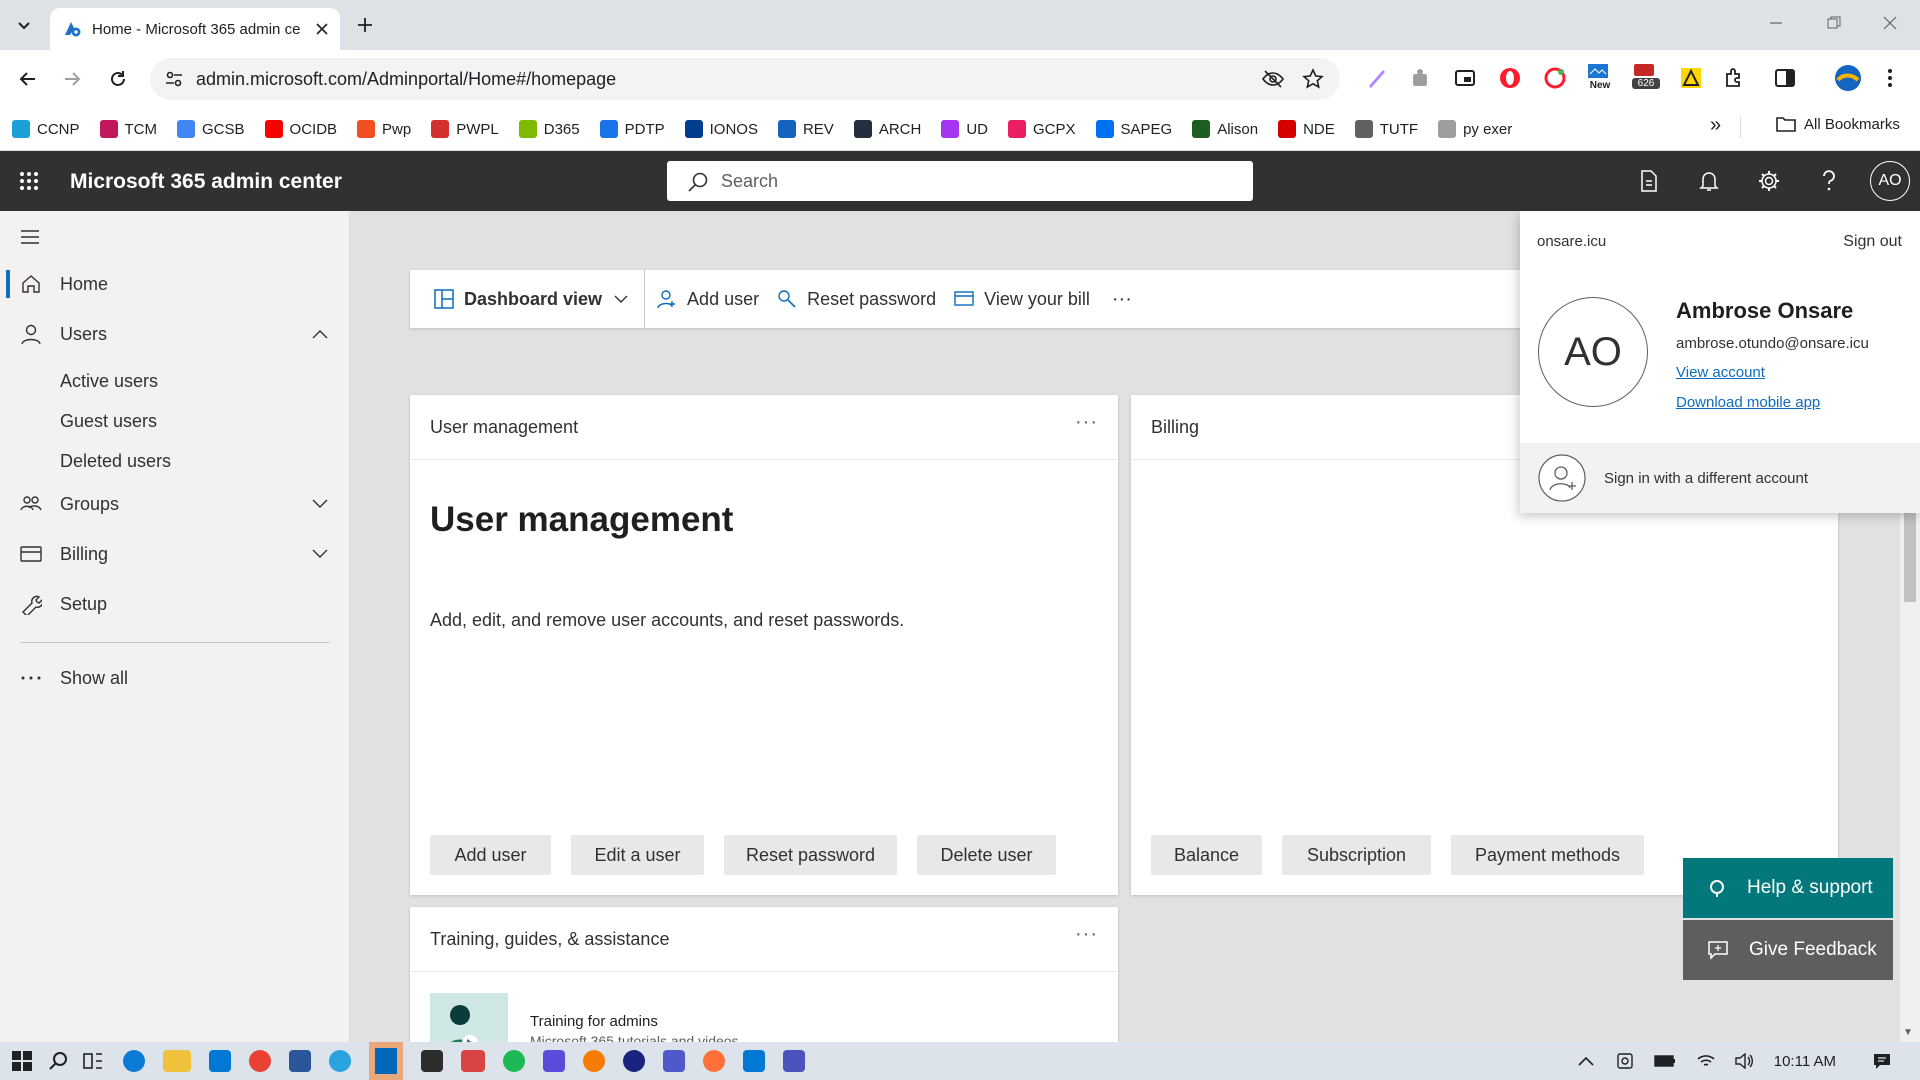  I want to click on opera-gx-extension-icon, so click(1555, 78).